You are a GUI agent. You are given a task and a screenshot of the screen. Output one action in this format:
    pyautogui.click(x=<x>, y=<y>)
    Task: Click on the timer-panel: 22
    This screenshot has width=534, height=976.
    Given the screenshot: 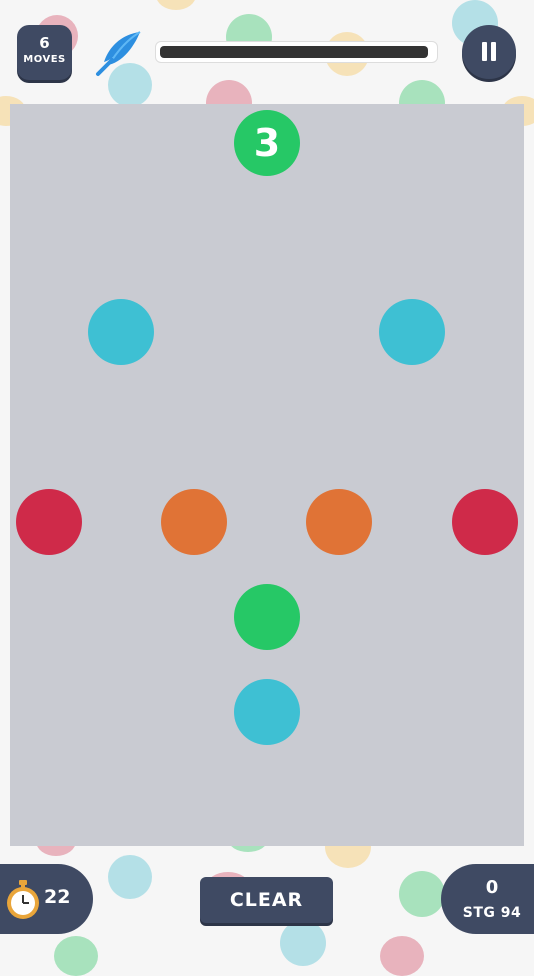 What is the action you would take?
    pyautogui.click(x=46, y=899)
    